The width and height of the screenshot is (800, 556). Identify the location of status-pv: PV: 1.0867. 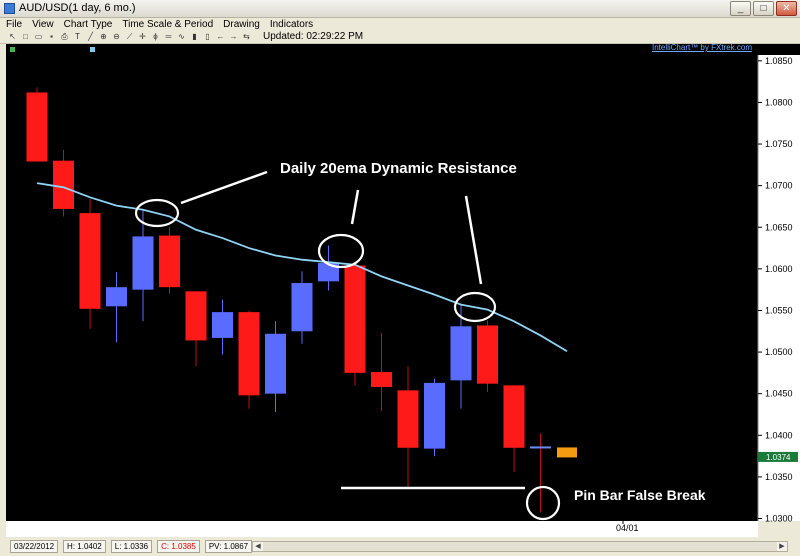
(228, 546).